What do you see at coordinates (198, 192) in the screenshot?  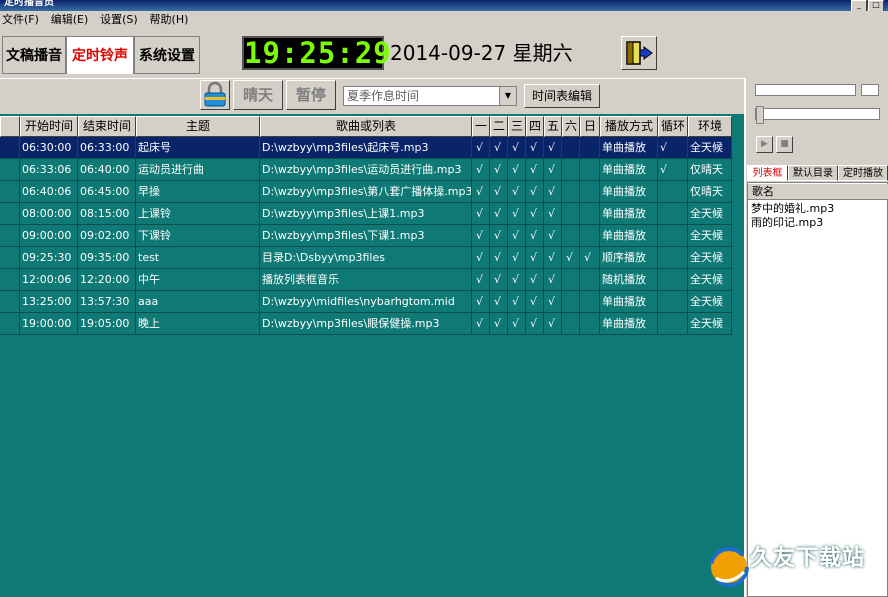 I see `cell-topic: 早操` at bounding box center [198, 192].